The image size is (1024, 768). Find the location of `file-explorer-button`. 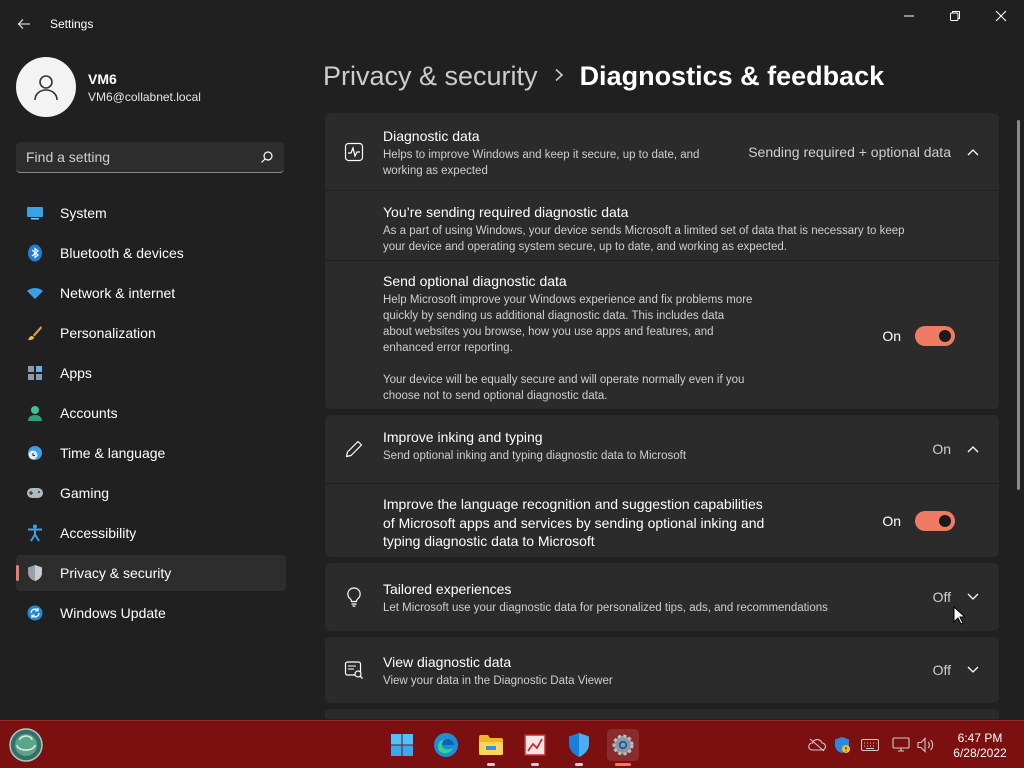

file-explorer-button is located at coordinates (491, 747).